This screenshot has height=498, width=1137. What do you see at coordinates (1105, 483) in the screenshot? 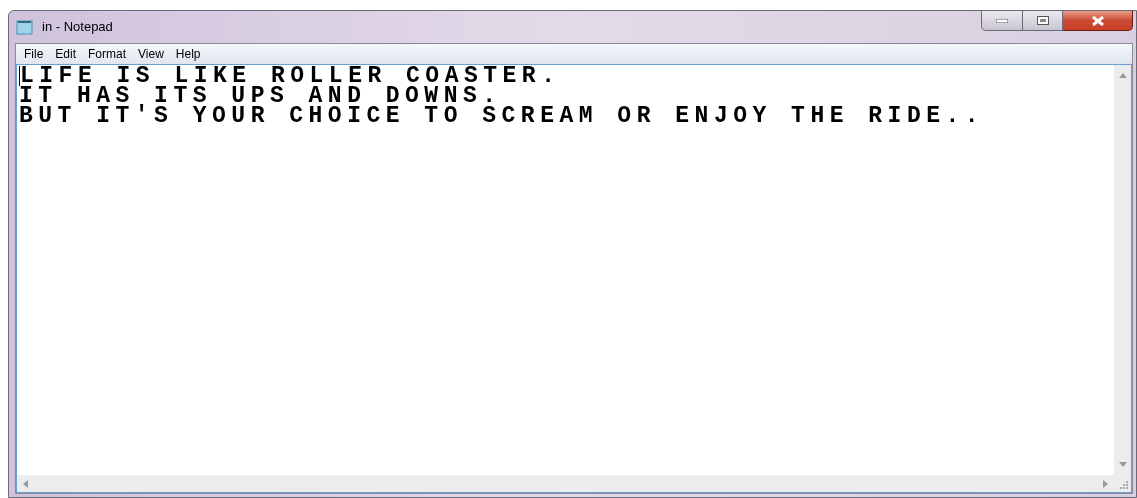
I see `scroll-right-icon` at bounding box center [1105, 483].